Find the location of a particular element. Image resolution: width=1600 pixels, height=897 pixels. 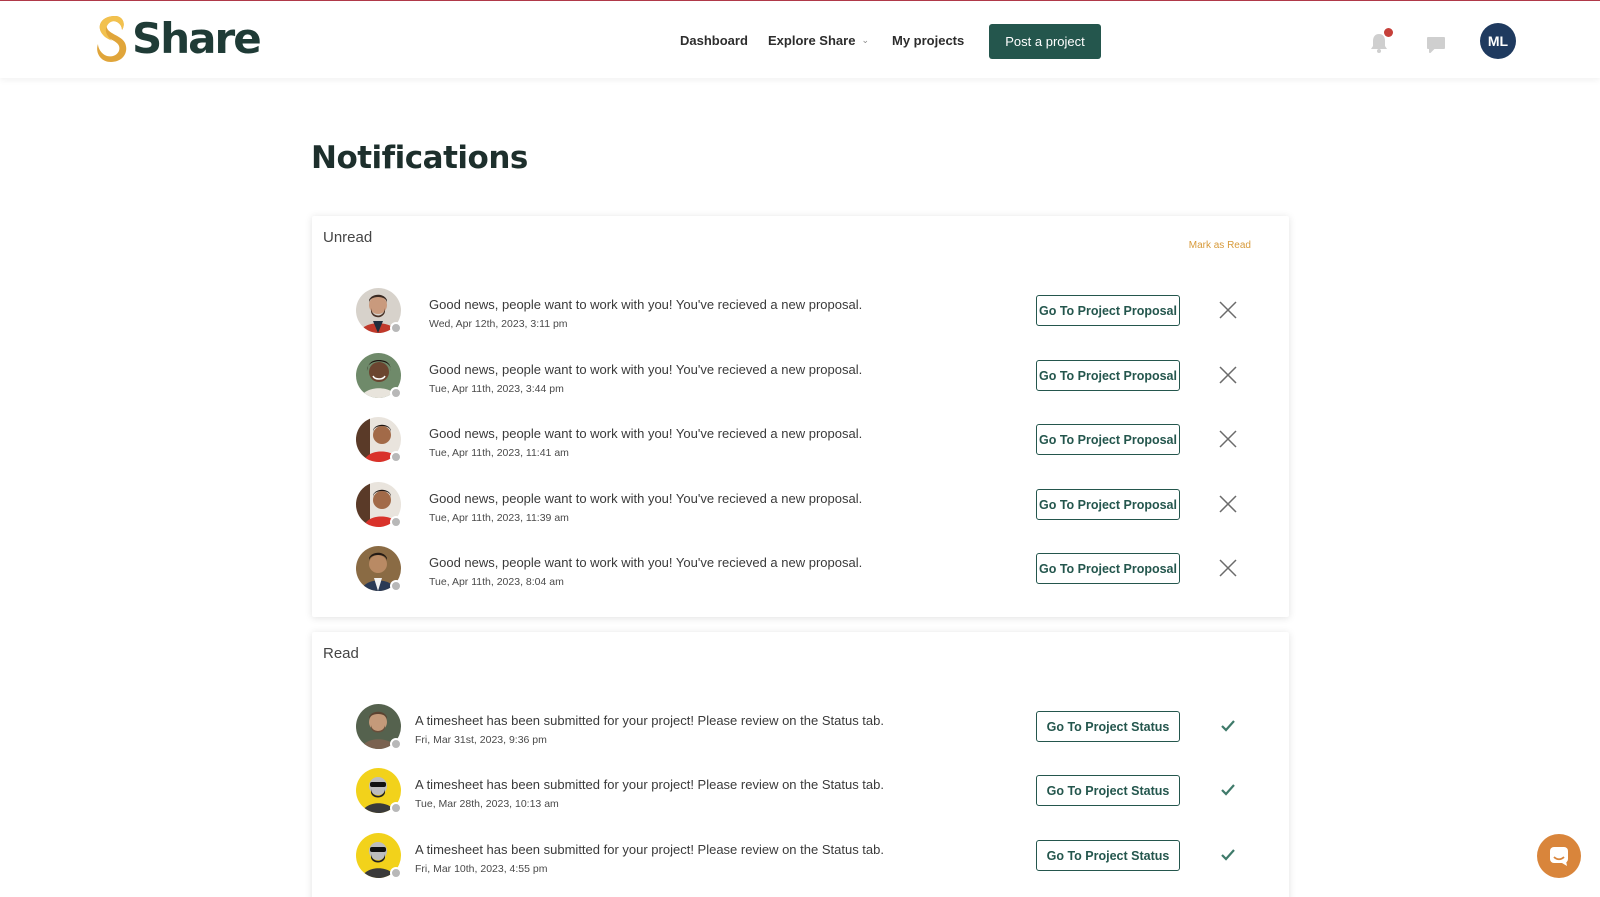

chat-icon is located at coordinates (1436, 45).